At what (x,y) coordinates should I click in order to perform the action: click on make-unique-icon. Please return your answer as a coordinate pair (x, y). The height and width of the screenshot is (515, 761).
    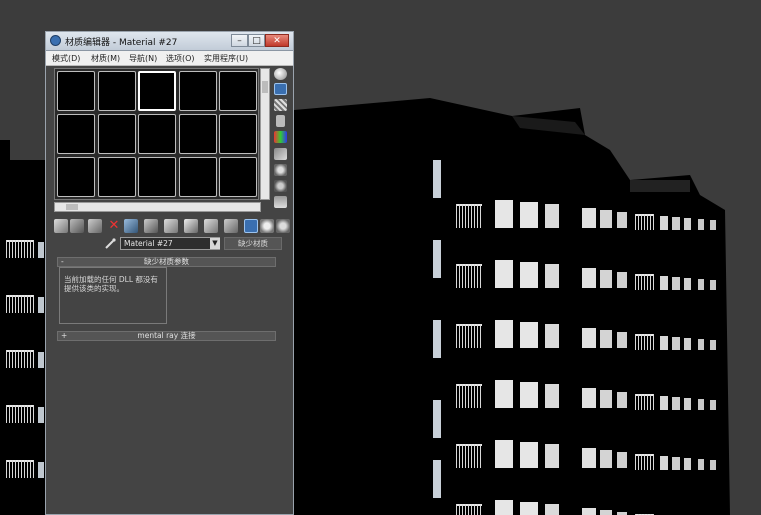
    Looking at the image, I should click on (151, 226).